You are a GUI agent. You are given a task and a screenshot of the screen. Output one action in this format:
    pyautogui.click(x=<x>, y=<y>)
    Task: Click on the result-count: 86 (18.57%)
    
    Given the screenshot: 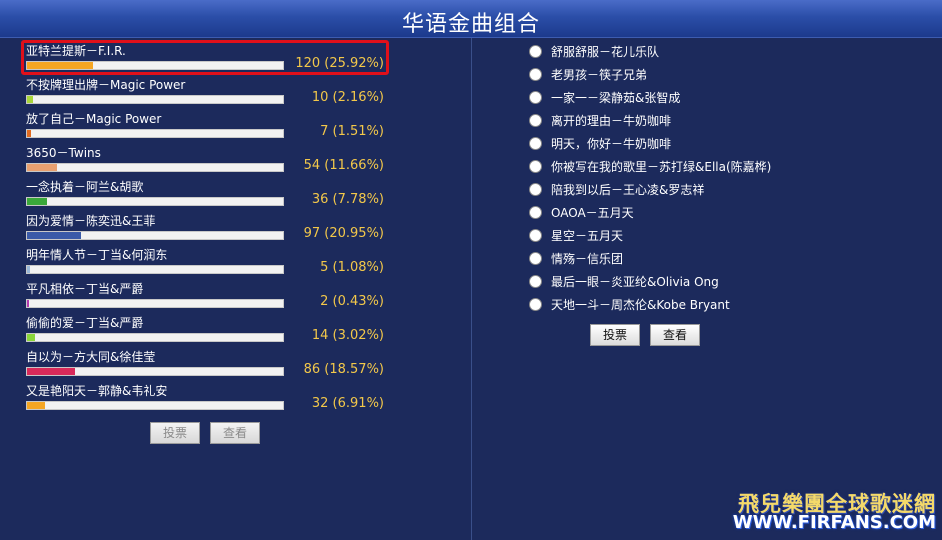 What is the action you would take?
    pyautogui.click(x=343, y=369)
    